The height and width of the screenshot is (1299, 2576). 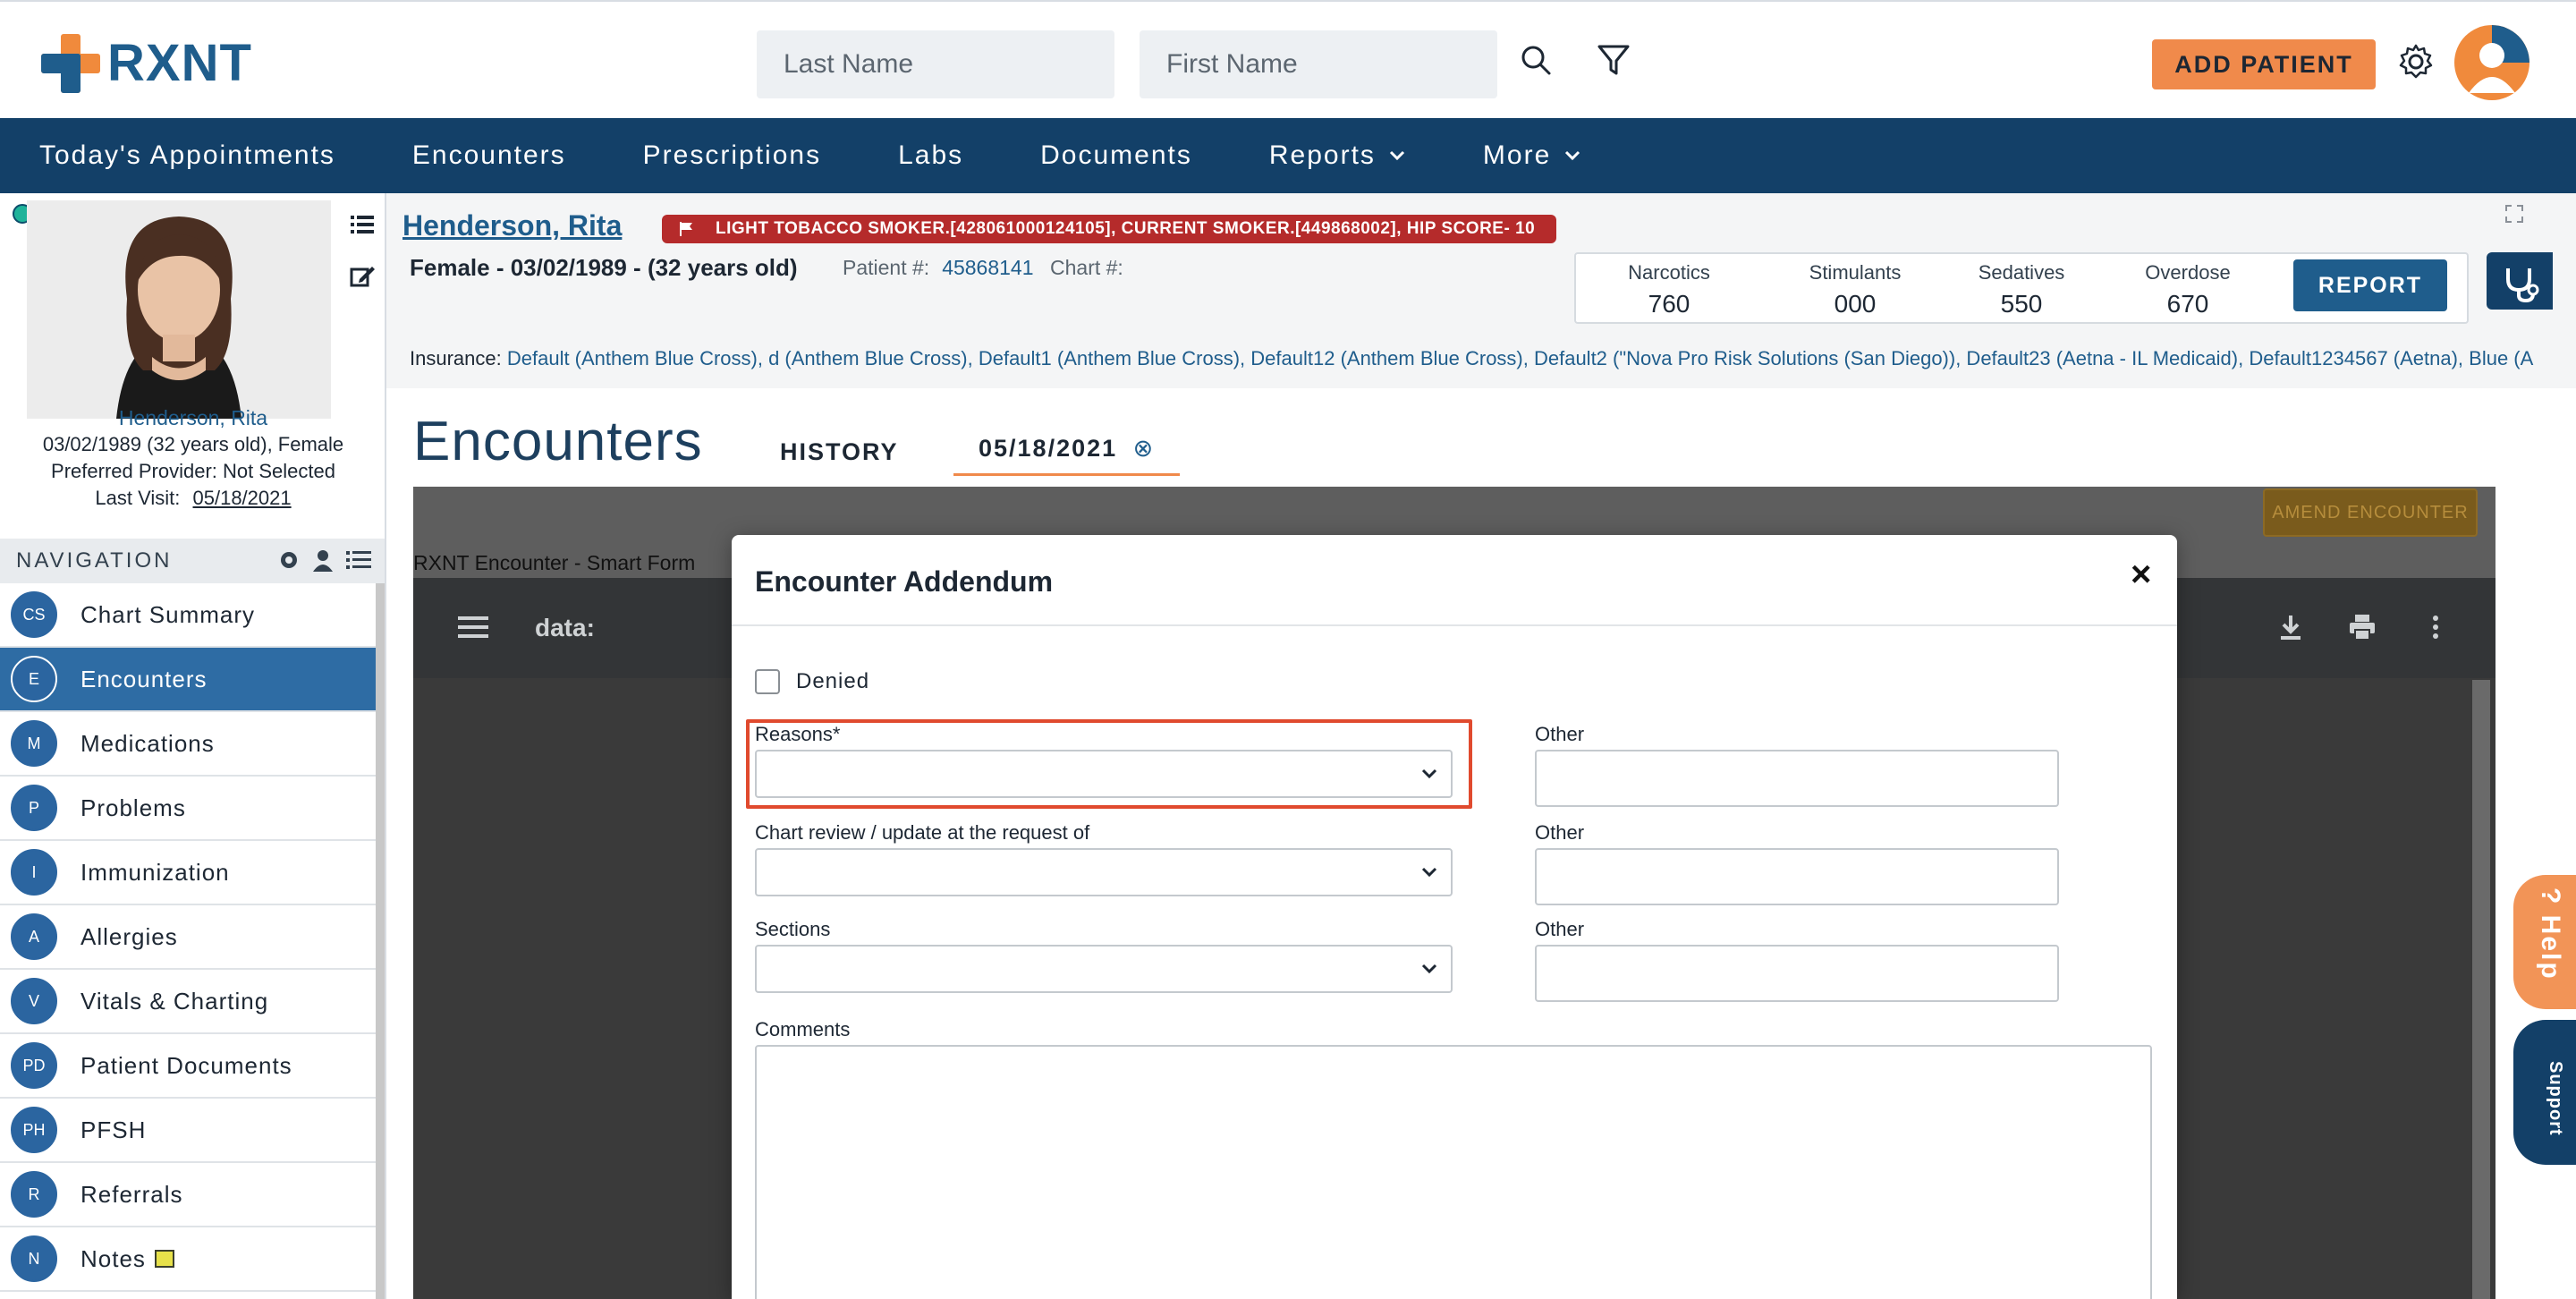 What do you see at coordinates (2362, 627) in the screenshot?
I see `print-icon` at bounding box center [2362, 627].